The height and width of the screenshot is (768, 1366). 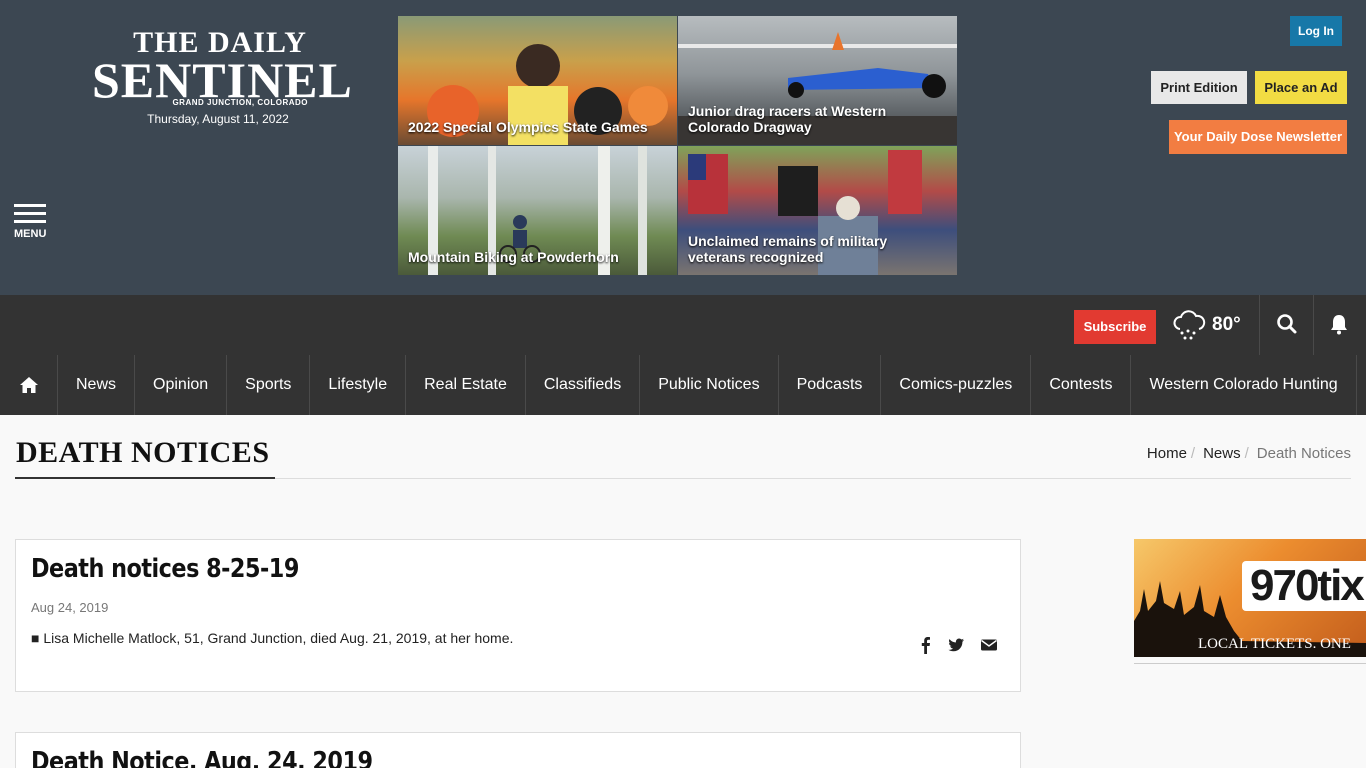 I want to click on nav-item-sports: Sports, so click(x=269, y=385).